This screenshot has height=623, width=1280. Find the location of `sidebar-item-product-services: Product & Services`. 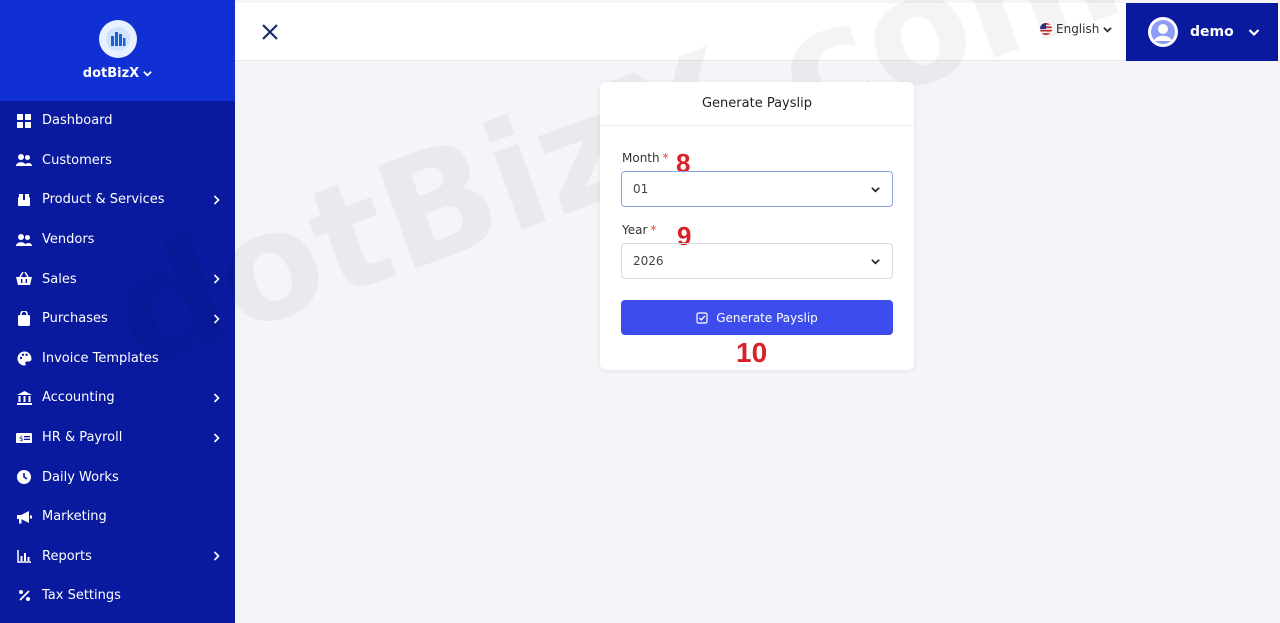

sidebar-item-product-services: Product & Services is located at coordinates (117, 200).